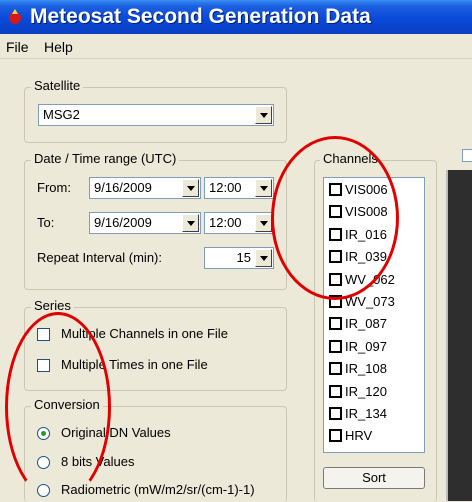  I want to click on channel-label: IR_120, so click(366, 391).